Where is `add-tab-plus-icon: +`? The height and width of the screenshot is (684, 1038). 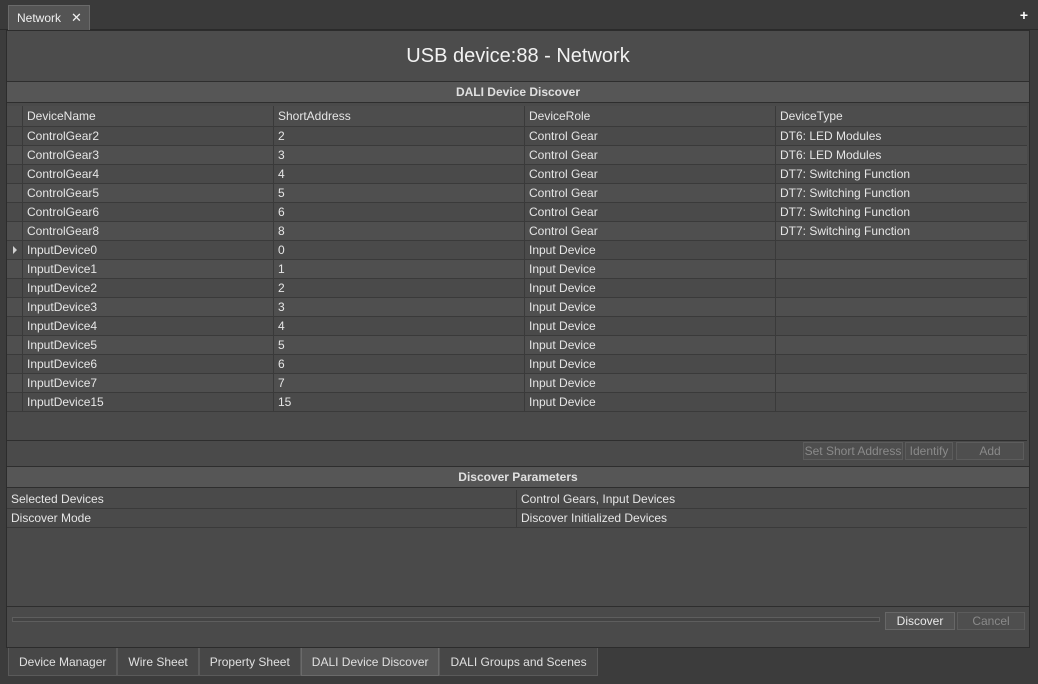 add-tab-plus-icon: + is located at coordinates (1024, 15).